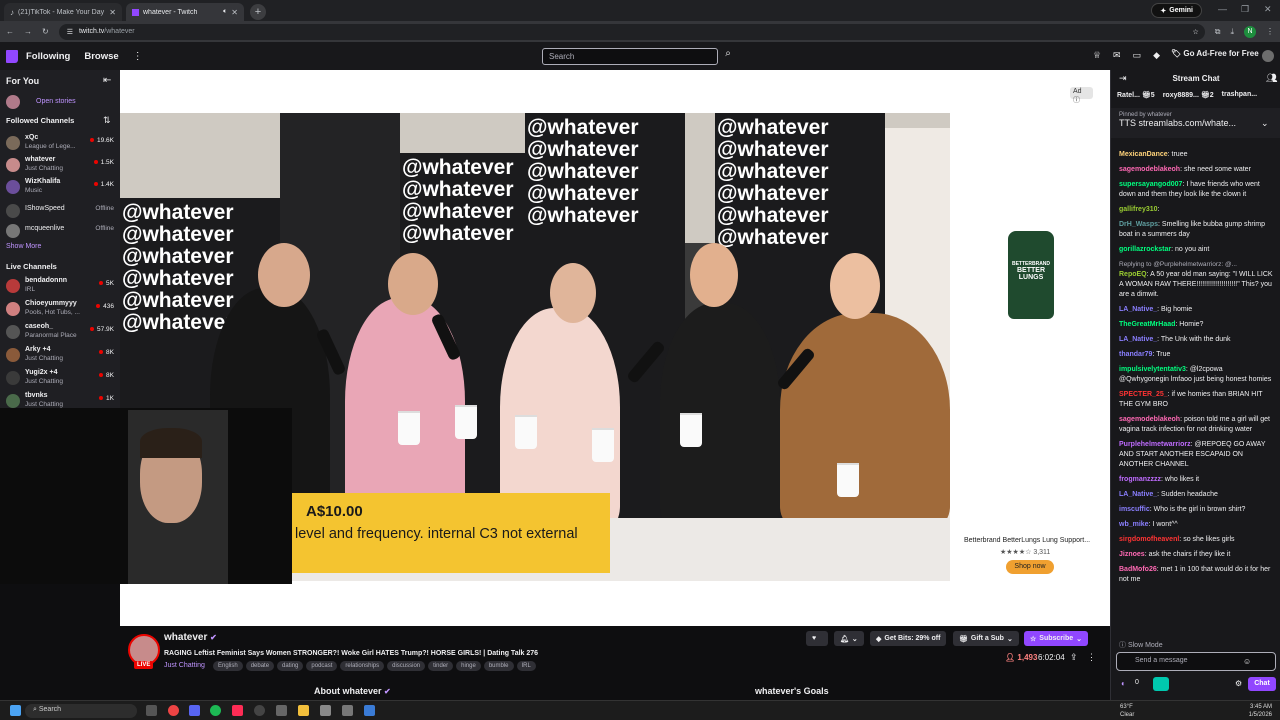 The image size is (1280, 720). What do you see at coordinates (1134, 509) in the screenshot?
I see `chat-username: imscuffic` at bounding box center [1134, 509].